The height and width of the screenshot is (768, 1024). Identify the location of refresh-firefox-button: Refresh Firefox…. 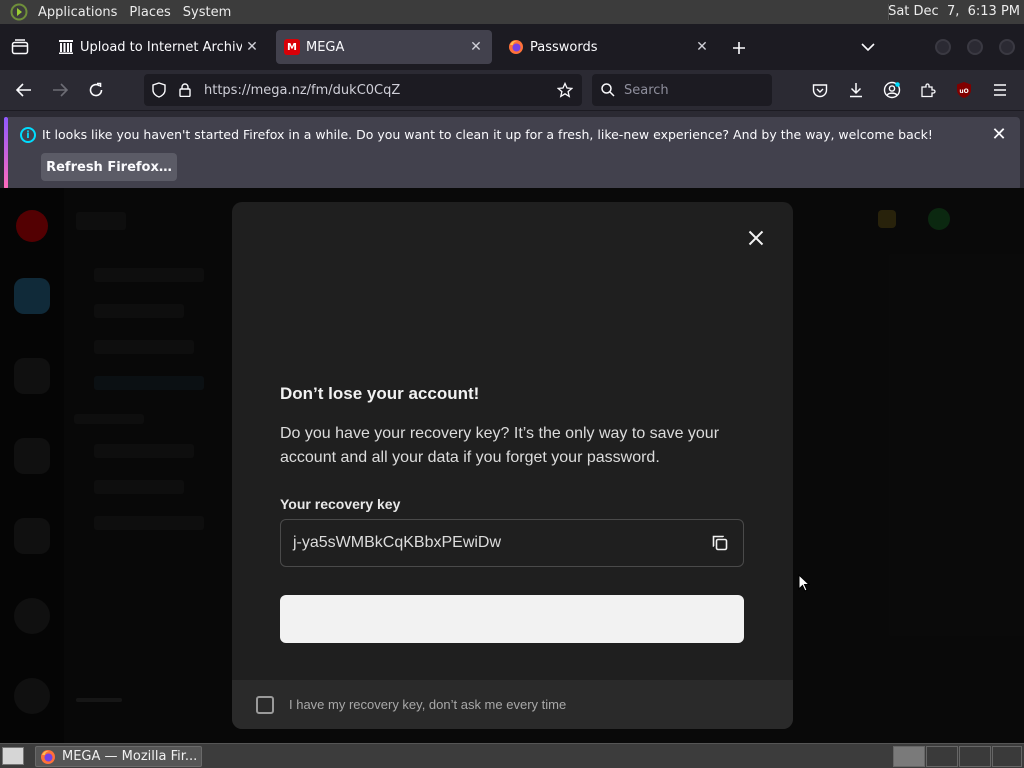
(109, 167).